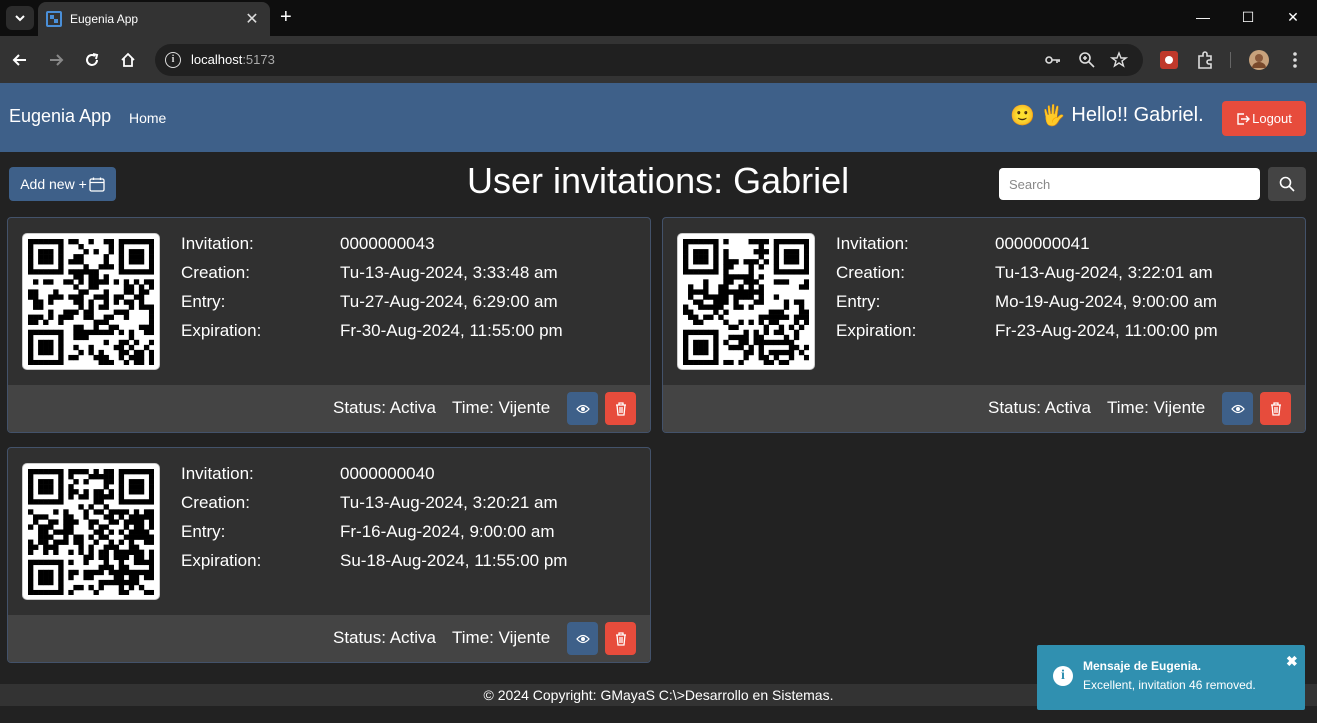  What do you see at coordinates (104, 19) in the screenshot?
I see `tab-title: Eugenia App` at bounding box center [104, 19].